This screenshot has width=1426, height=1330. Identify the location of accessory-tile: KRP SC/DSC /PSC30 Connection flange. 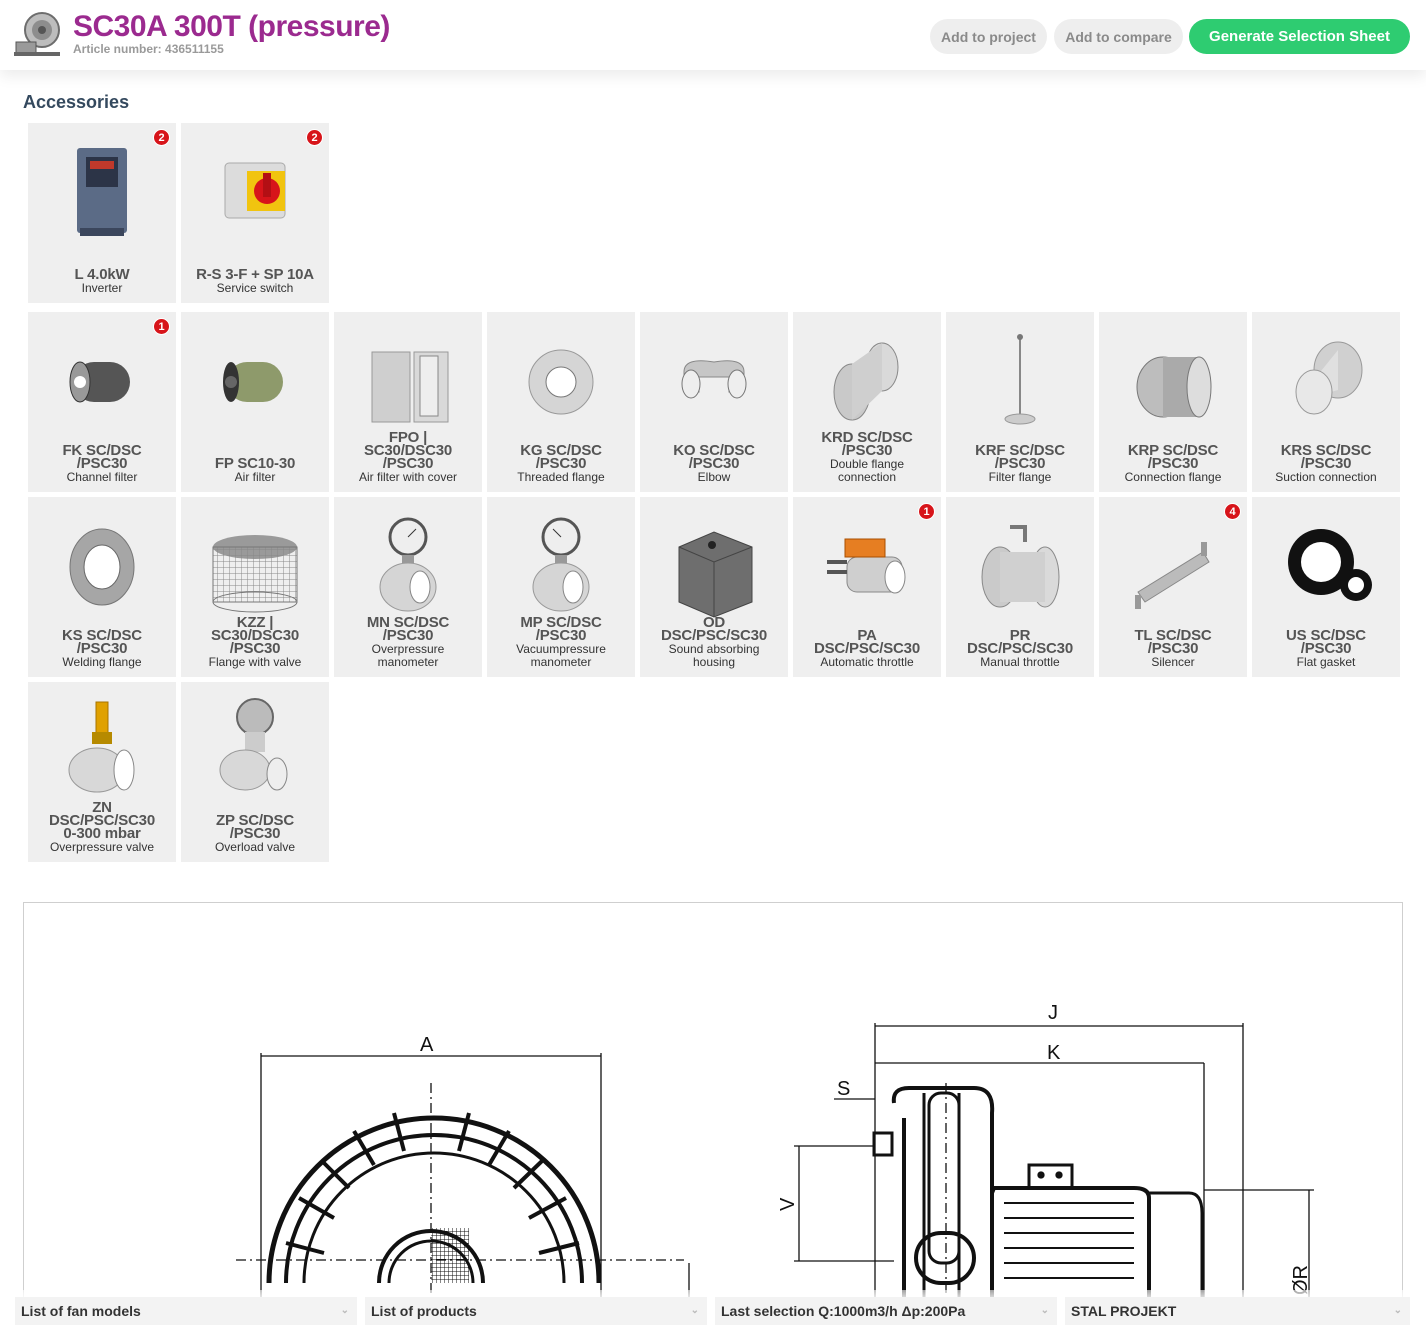
(1173, 402).